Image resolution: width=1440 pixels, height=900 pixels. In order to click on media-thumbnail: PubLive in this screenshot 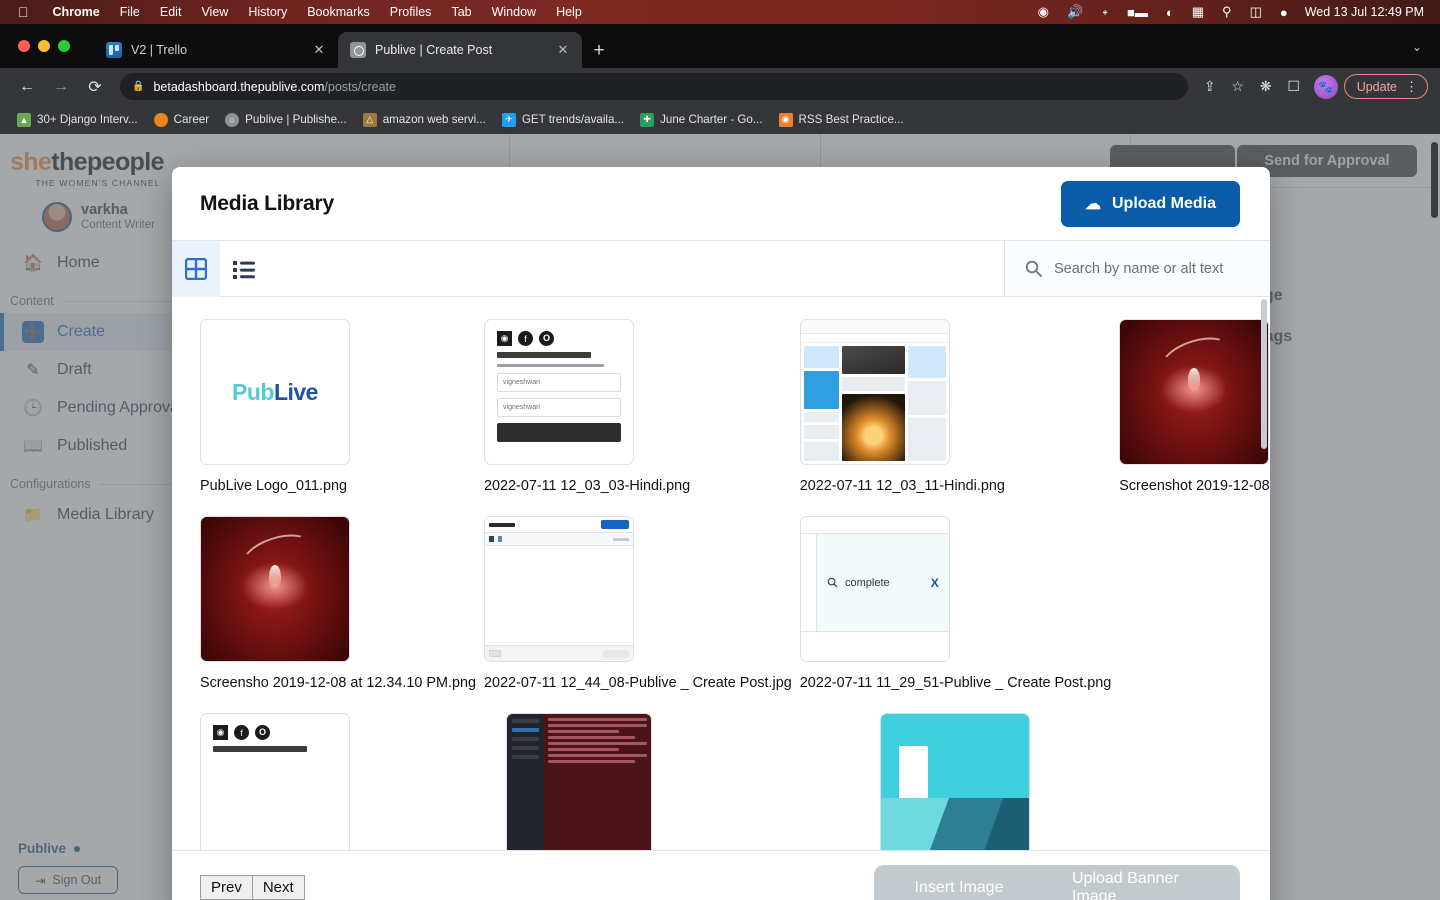, I will do `click(275, 392)`.